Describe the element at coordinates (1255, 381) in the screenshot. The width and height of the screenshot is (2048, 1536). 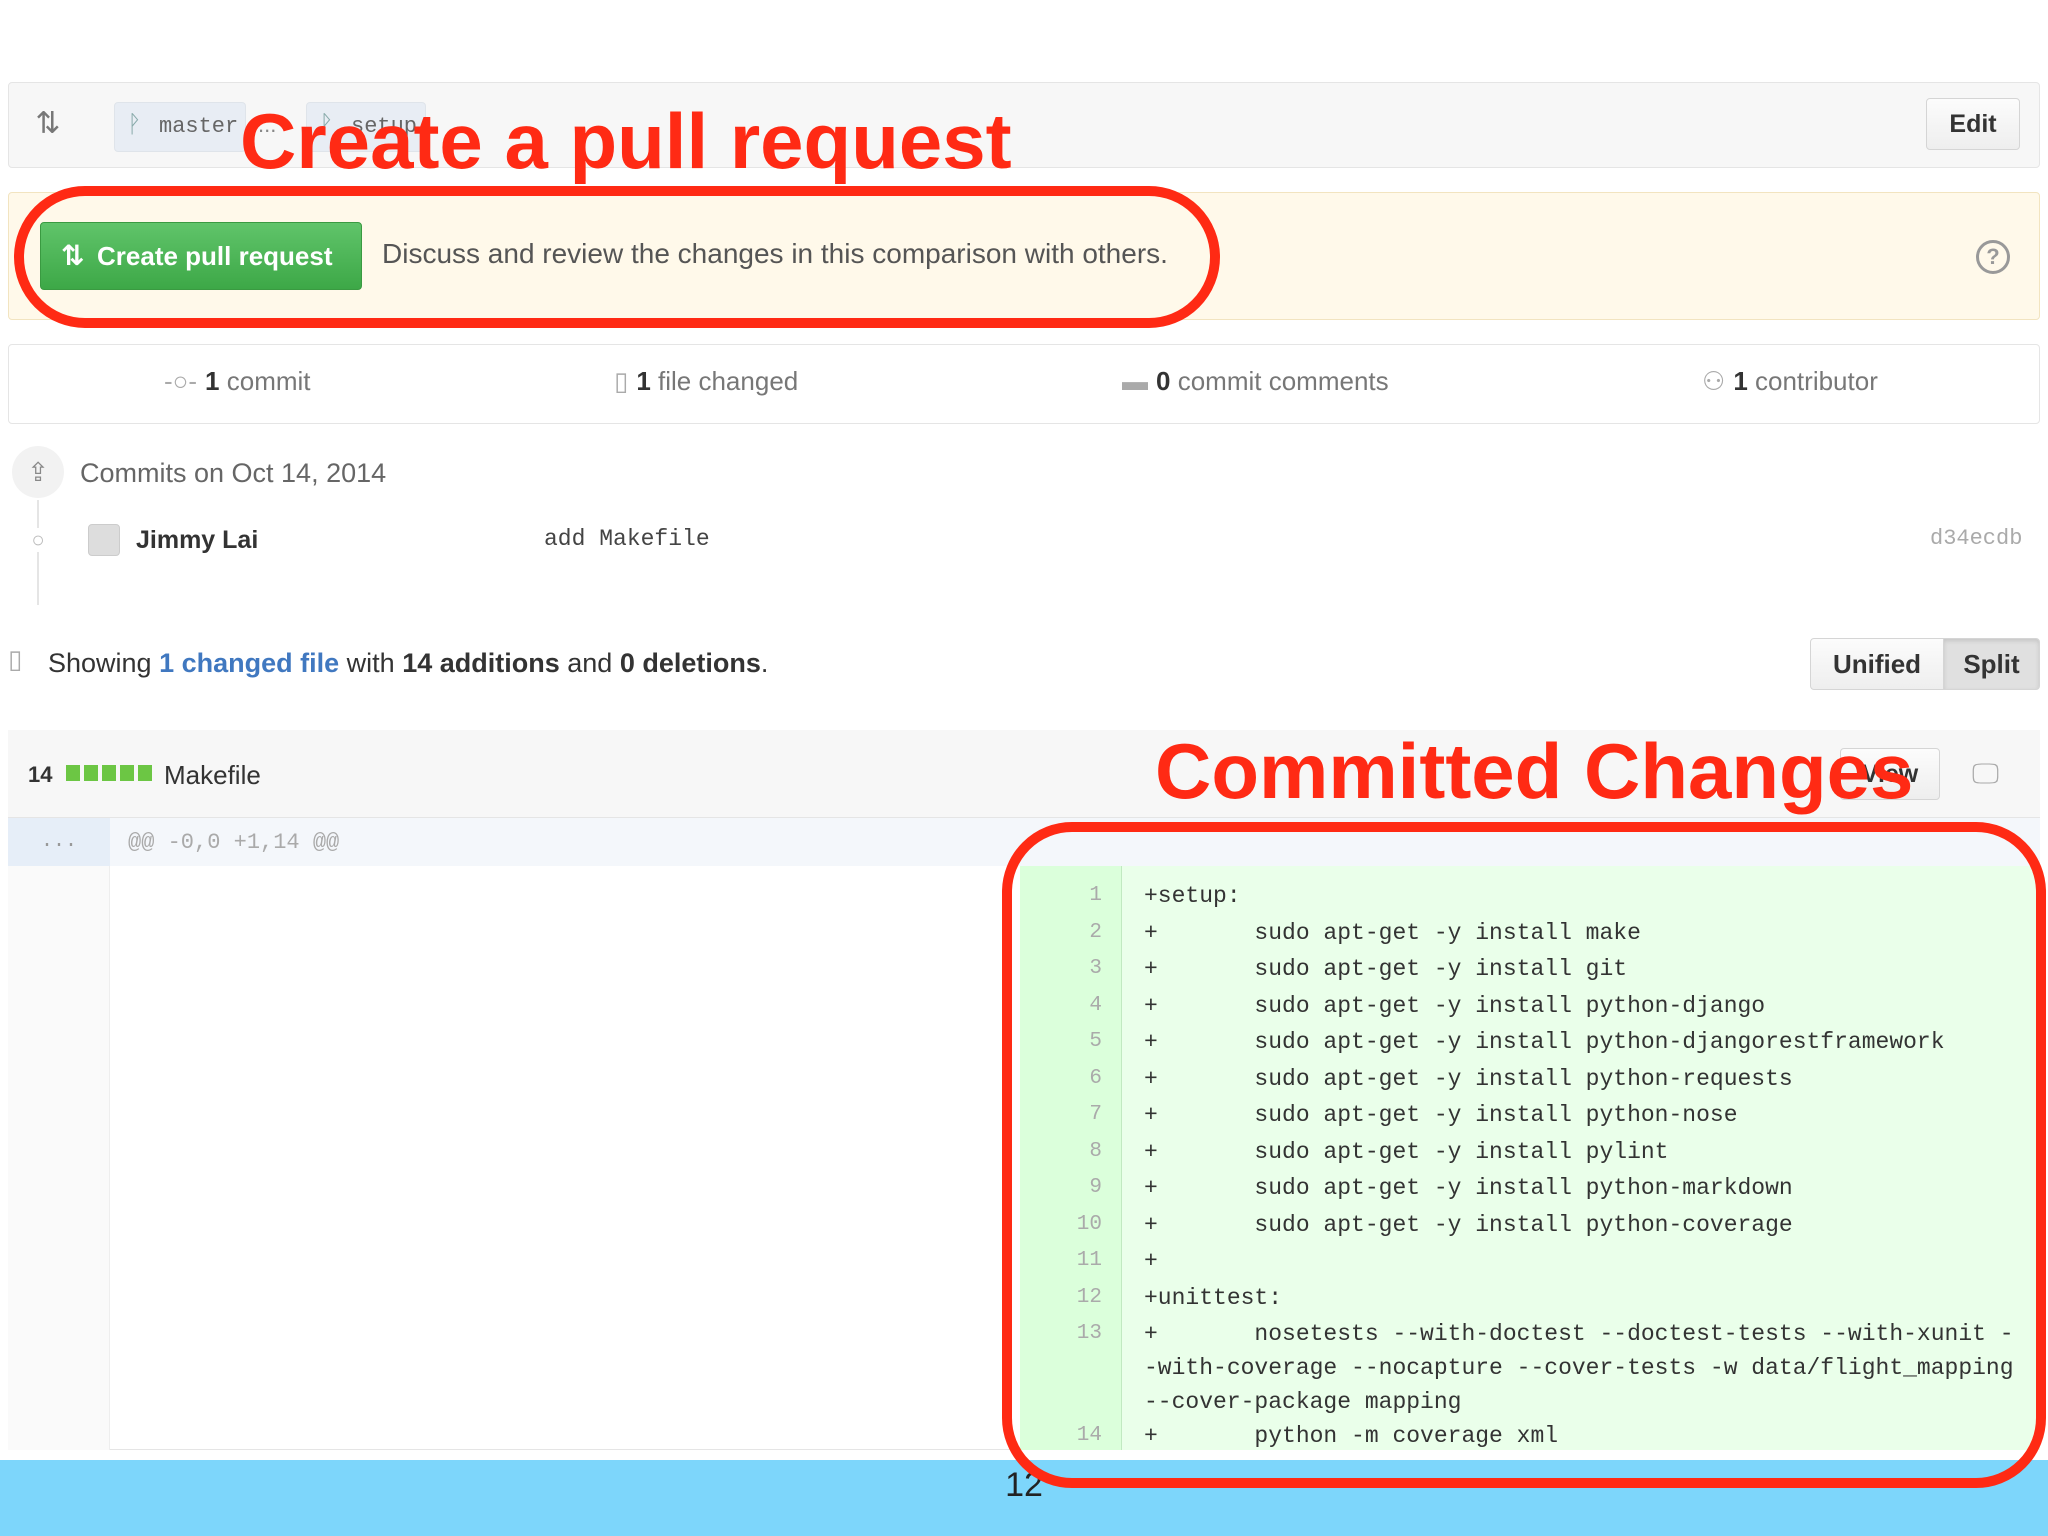
I see `stat-commit-comments: ▬ 0 commit comments` at that location.